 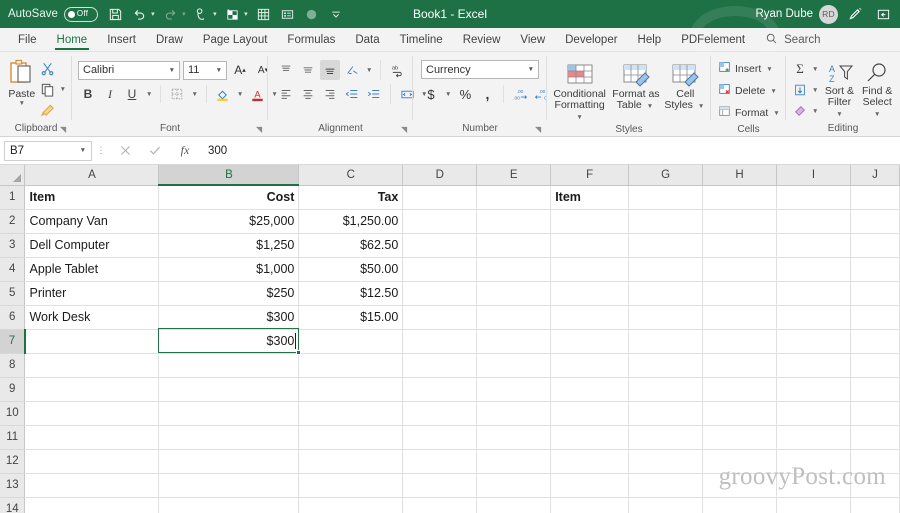 What do you see at coordinates (813, 365) in the screenshot?
I see `cell-I8` at bounding box center [813, 365].